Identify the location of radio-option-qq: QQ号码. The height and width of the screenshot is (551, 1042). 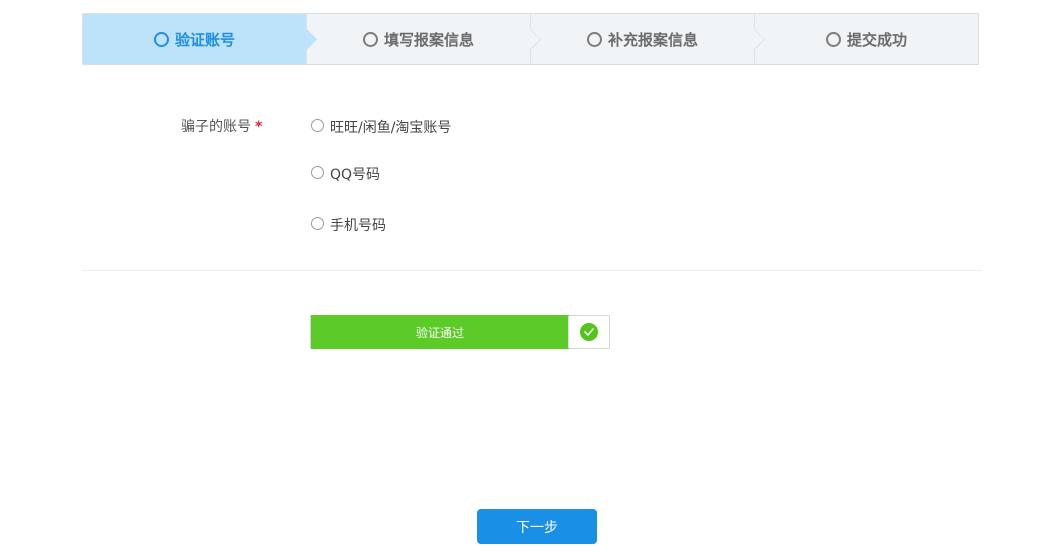
(345, 174).